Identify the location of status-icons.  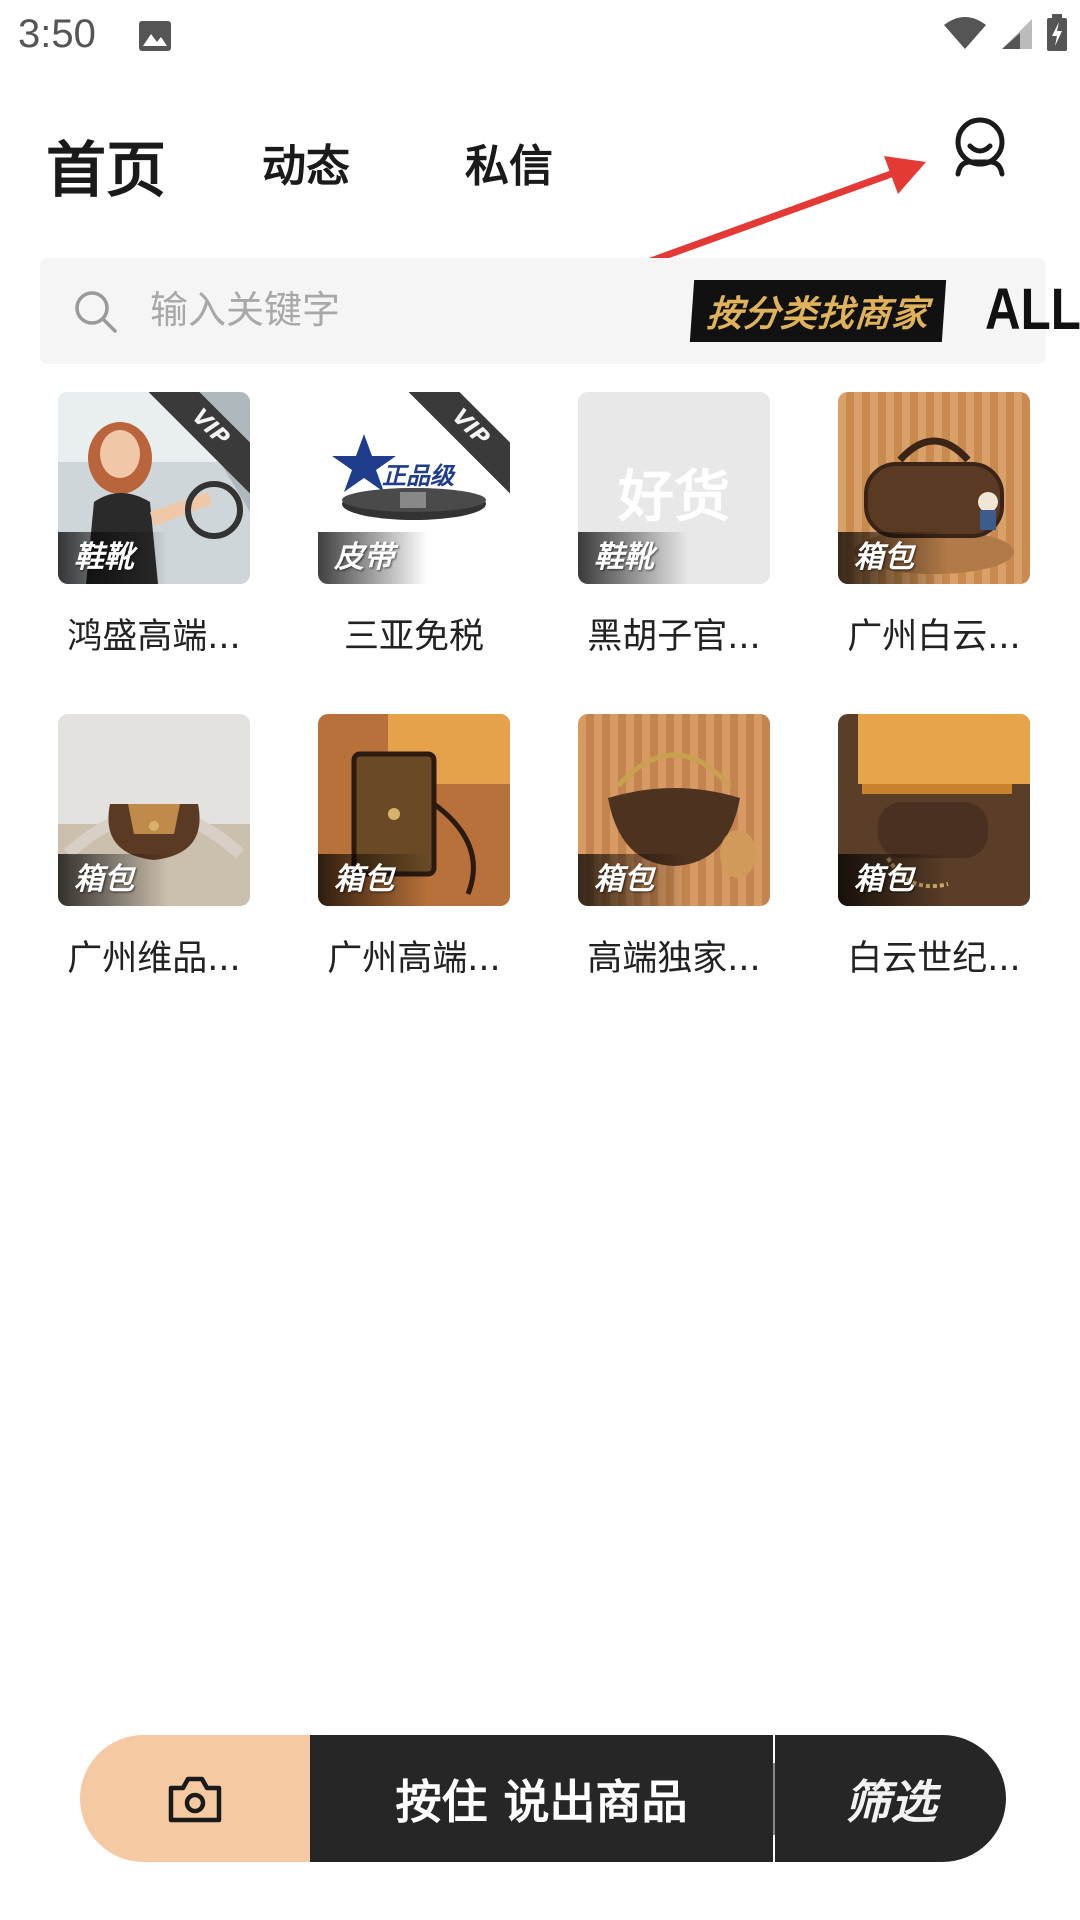
(1005, 33).